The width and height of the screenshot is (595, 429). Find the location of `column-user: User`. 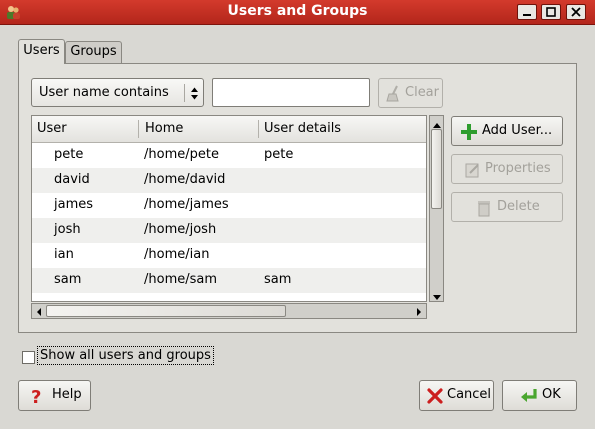

column-user: User is located at coordinates (52, 128).